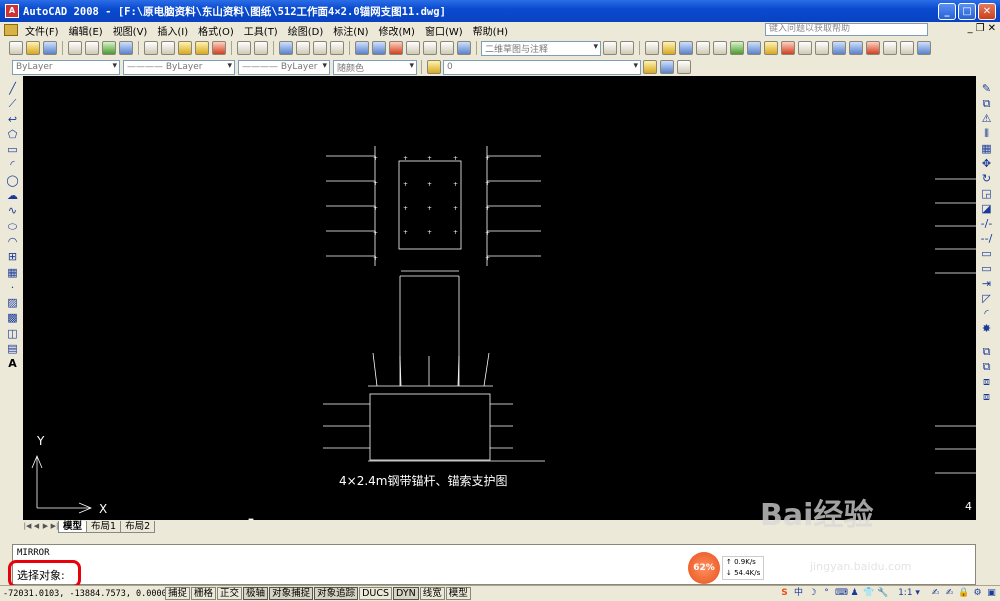 This screenshot has height=601, width=1000. What do you see at coordinates (13, 120) in the screenshot?
I see `polyline-icon: ↩` at bounding box center [13, 120].